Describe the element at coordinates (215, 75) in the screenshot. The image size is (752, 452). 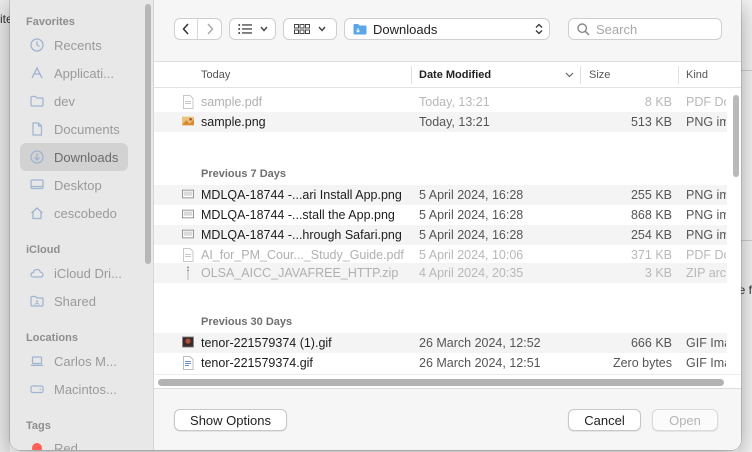
I see `column-header-name: Today` at that location.